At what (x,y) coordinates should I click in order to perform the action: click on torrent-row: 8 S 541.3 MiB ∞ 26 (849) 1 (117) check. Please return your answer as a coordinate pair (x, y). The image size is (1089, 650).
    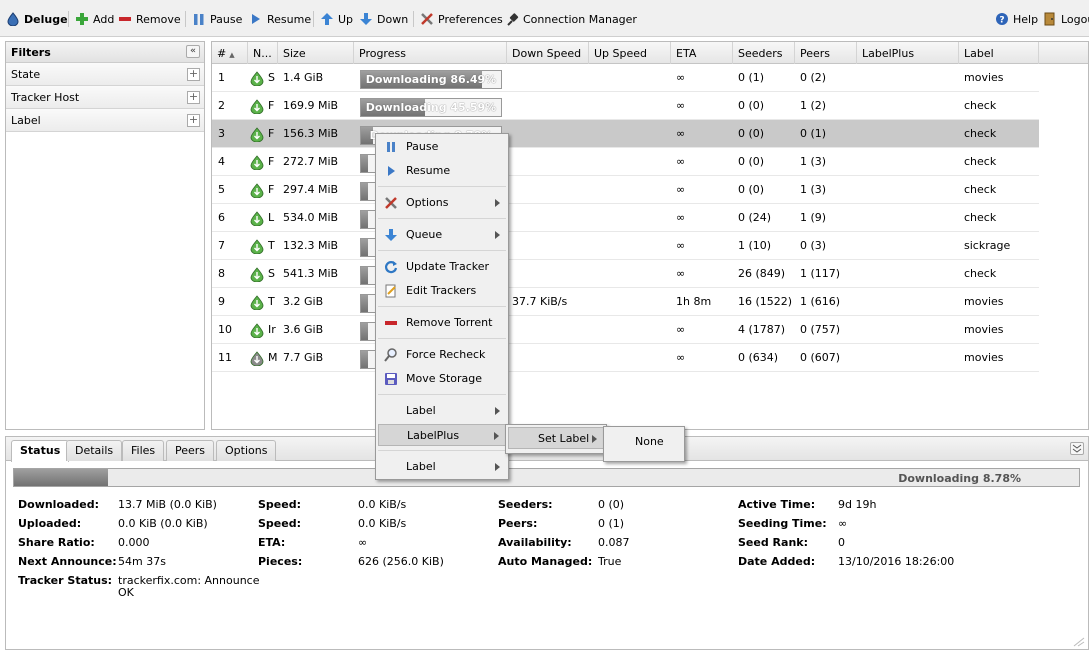
    Looking at the image, I should click on (625, 274).